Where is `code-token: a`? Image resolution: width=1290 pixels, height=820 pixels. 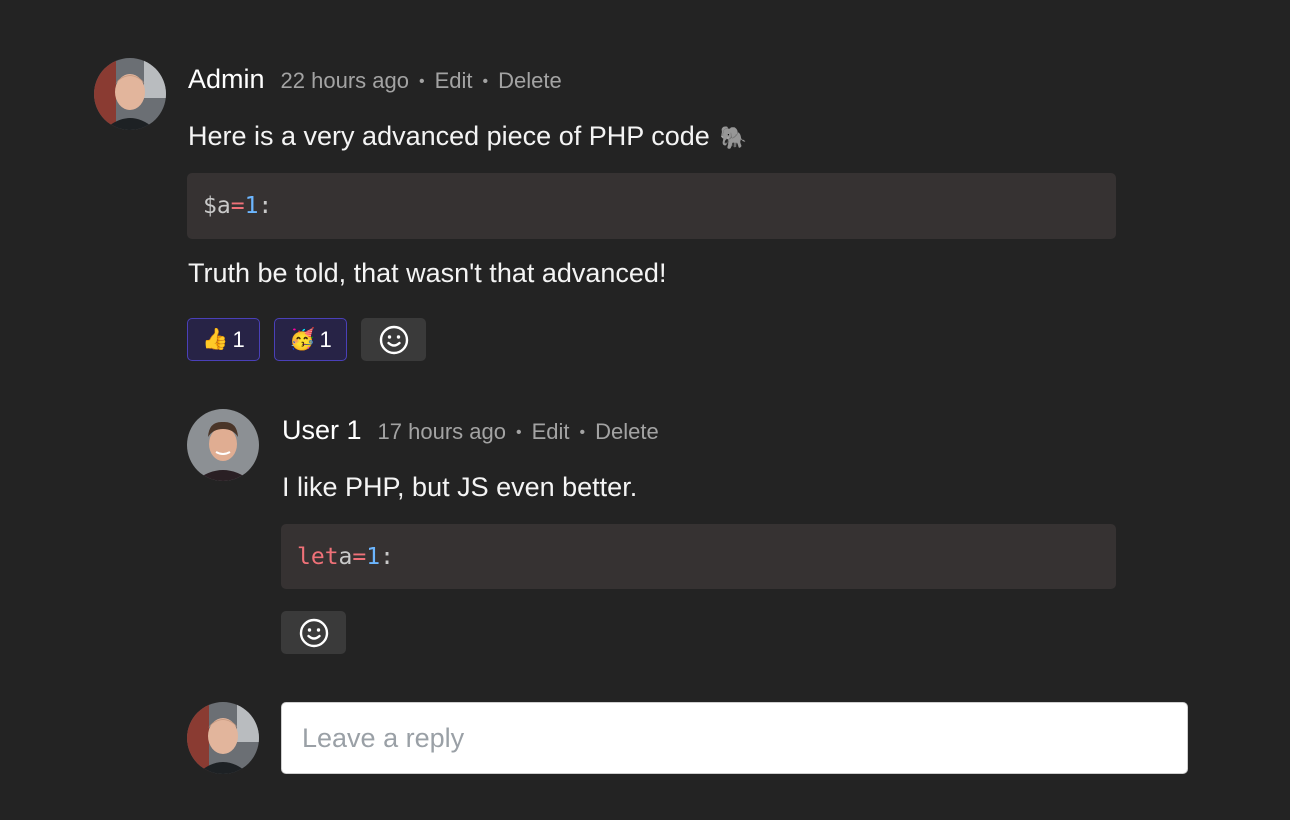
code-token: a is located at coordinates (345, 556).